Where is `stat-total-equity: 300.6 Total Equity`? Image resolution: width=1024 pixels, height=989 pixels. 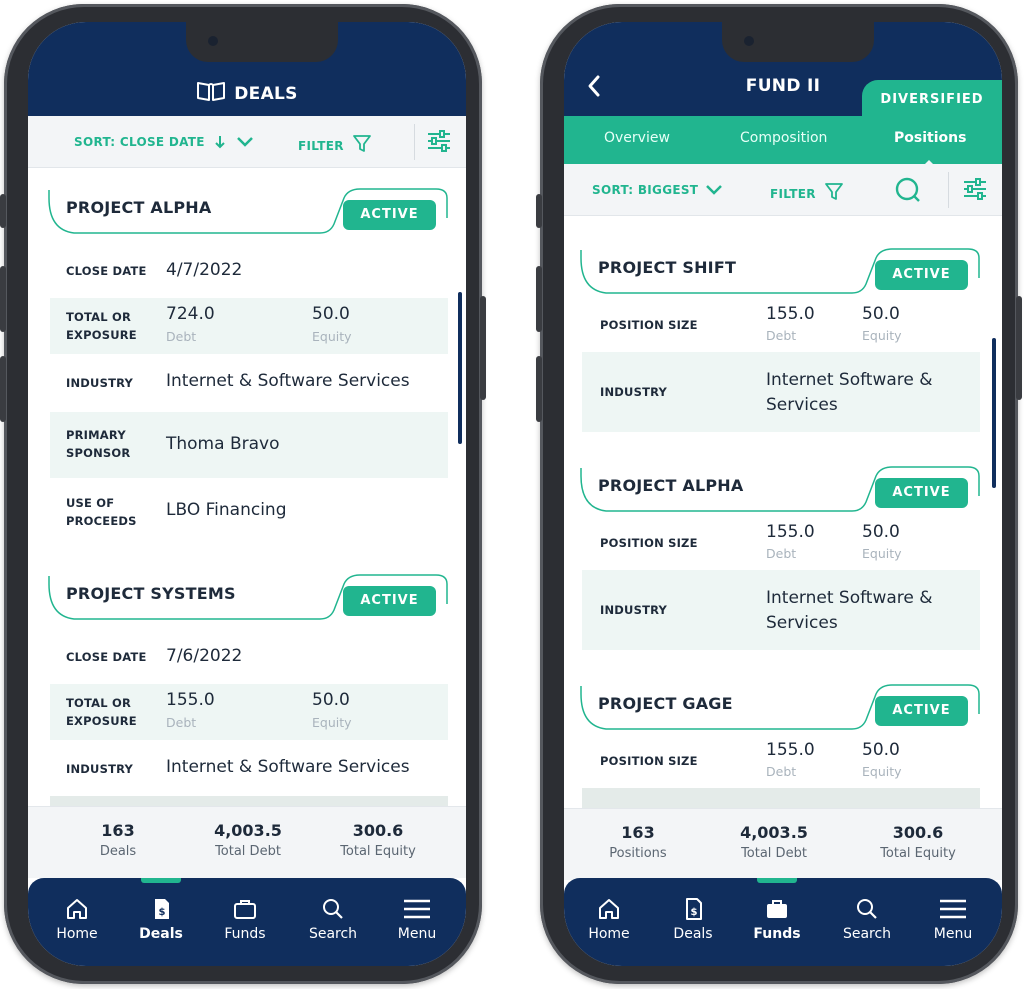 stat-total-equity: 300.6 Total Equity is located at coordinates (378, 833).